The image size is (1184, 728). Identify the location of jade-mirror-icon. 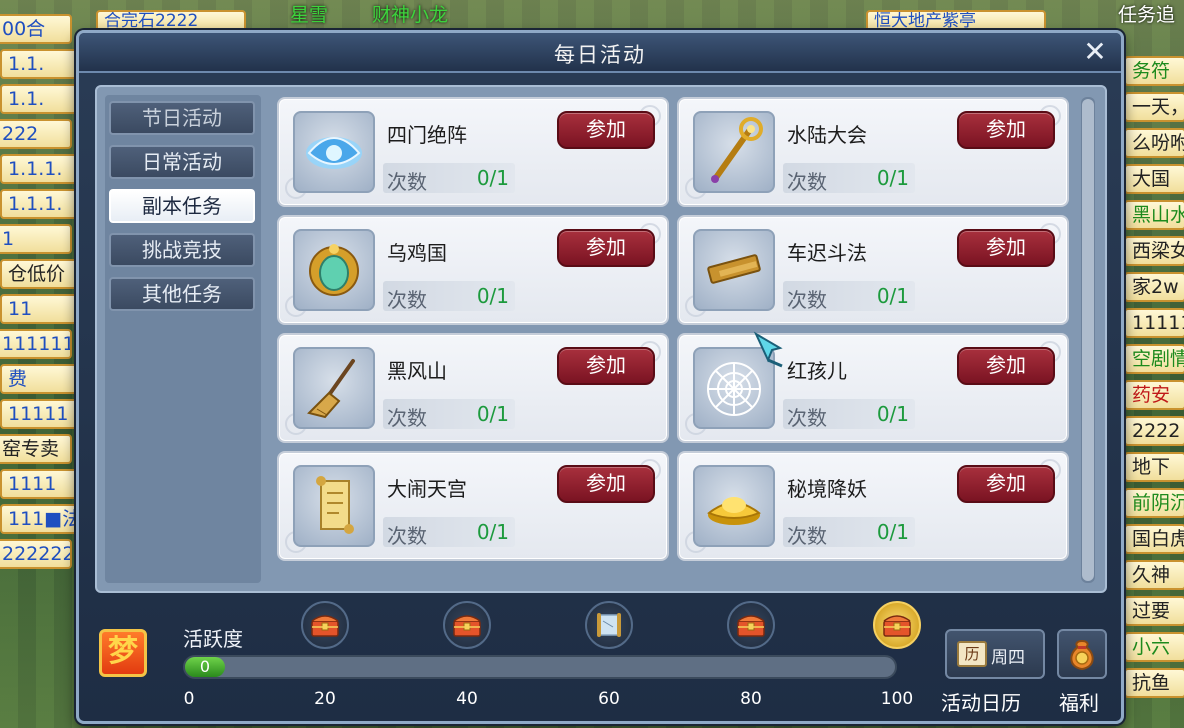
(334, 270).